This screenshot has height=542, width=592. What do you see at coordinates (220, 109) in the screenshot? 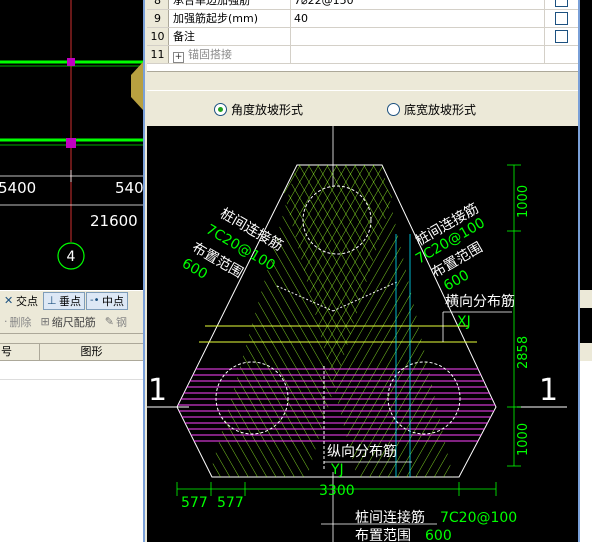
I see `angle-slope-radio` at bounding box center [220, 109].